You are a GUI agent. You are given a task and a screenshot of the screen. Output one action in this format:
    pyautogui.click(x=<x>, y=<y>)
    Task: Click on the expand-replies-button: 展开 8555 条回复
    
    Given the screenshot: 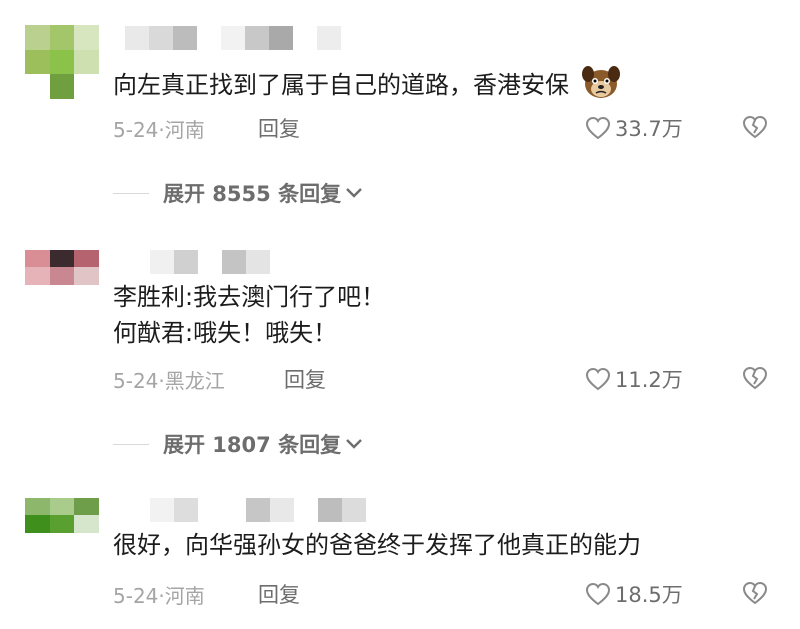 What is the action you would take?
    pyautogui.click(x=238, y=193)
    